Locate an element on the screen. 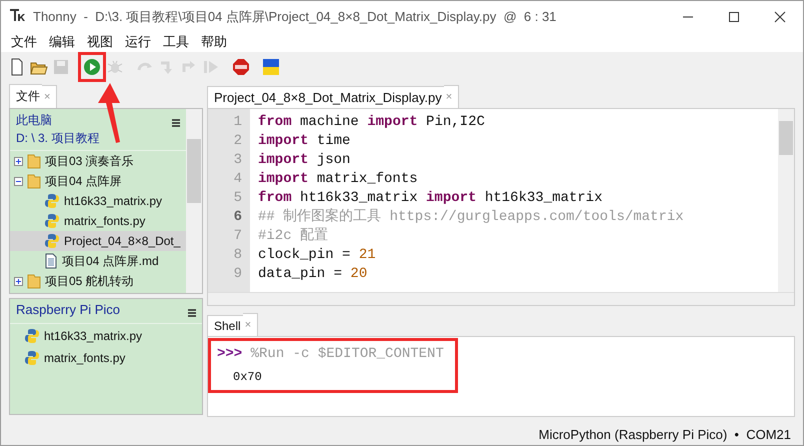  code-line: import time is located at coordinates (305, 141).